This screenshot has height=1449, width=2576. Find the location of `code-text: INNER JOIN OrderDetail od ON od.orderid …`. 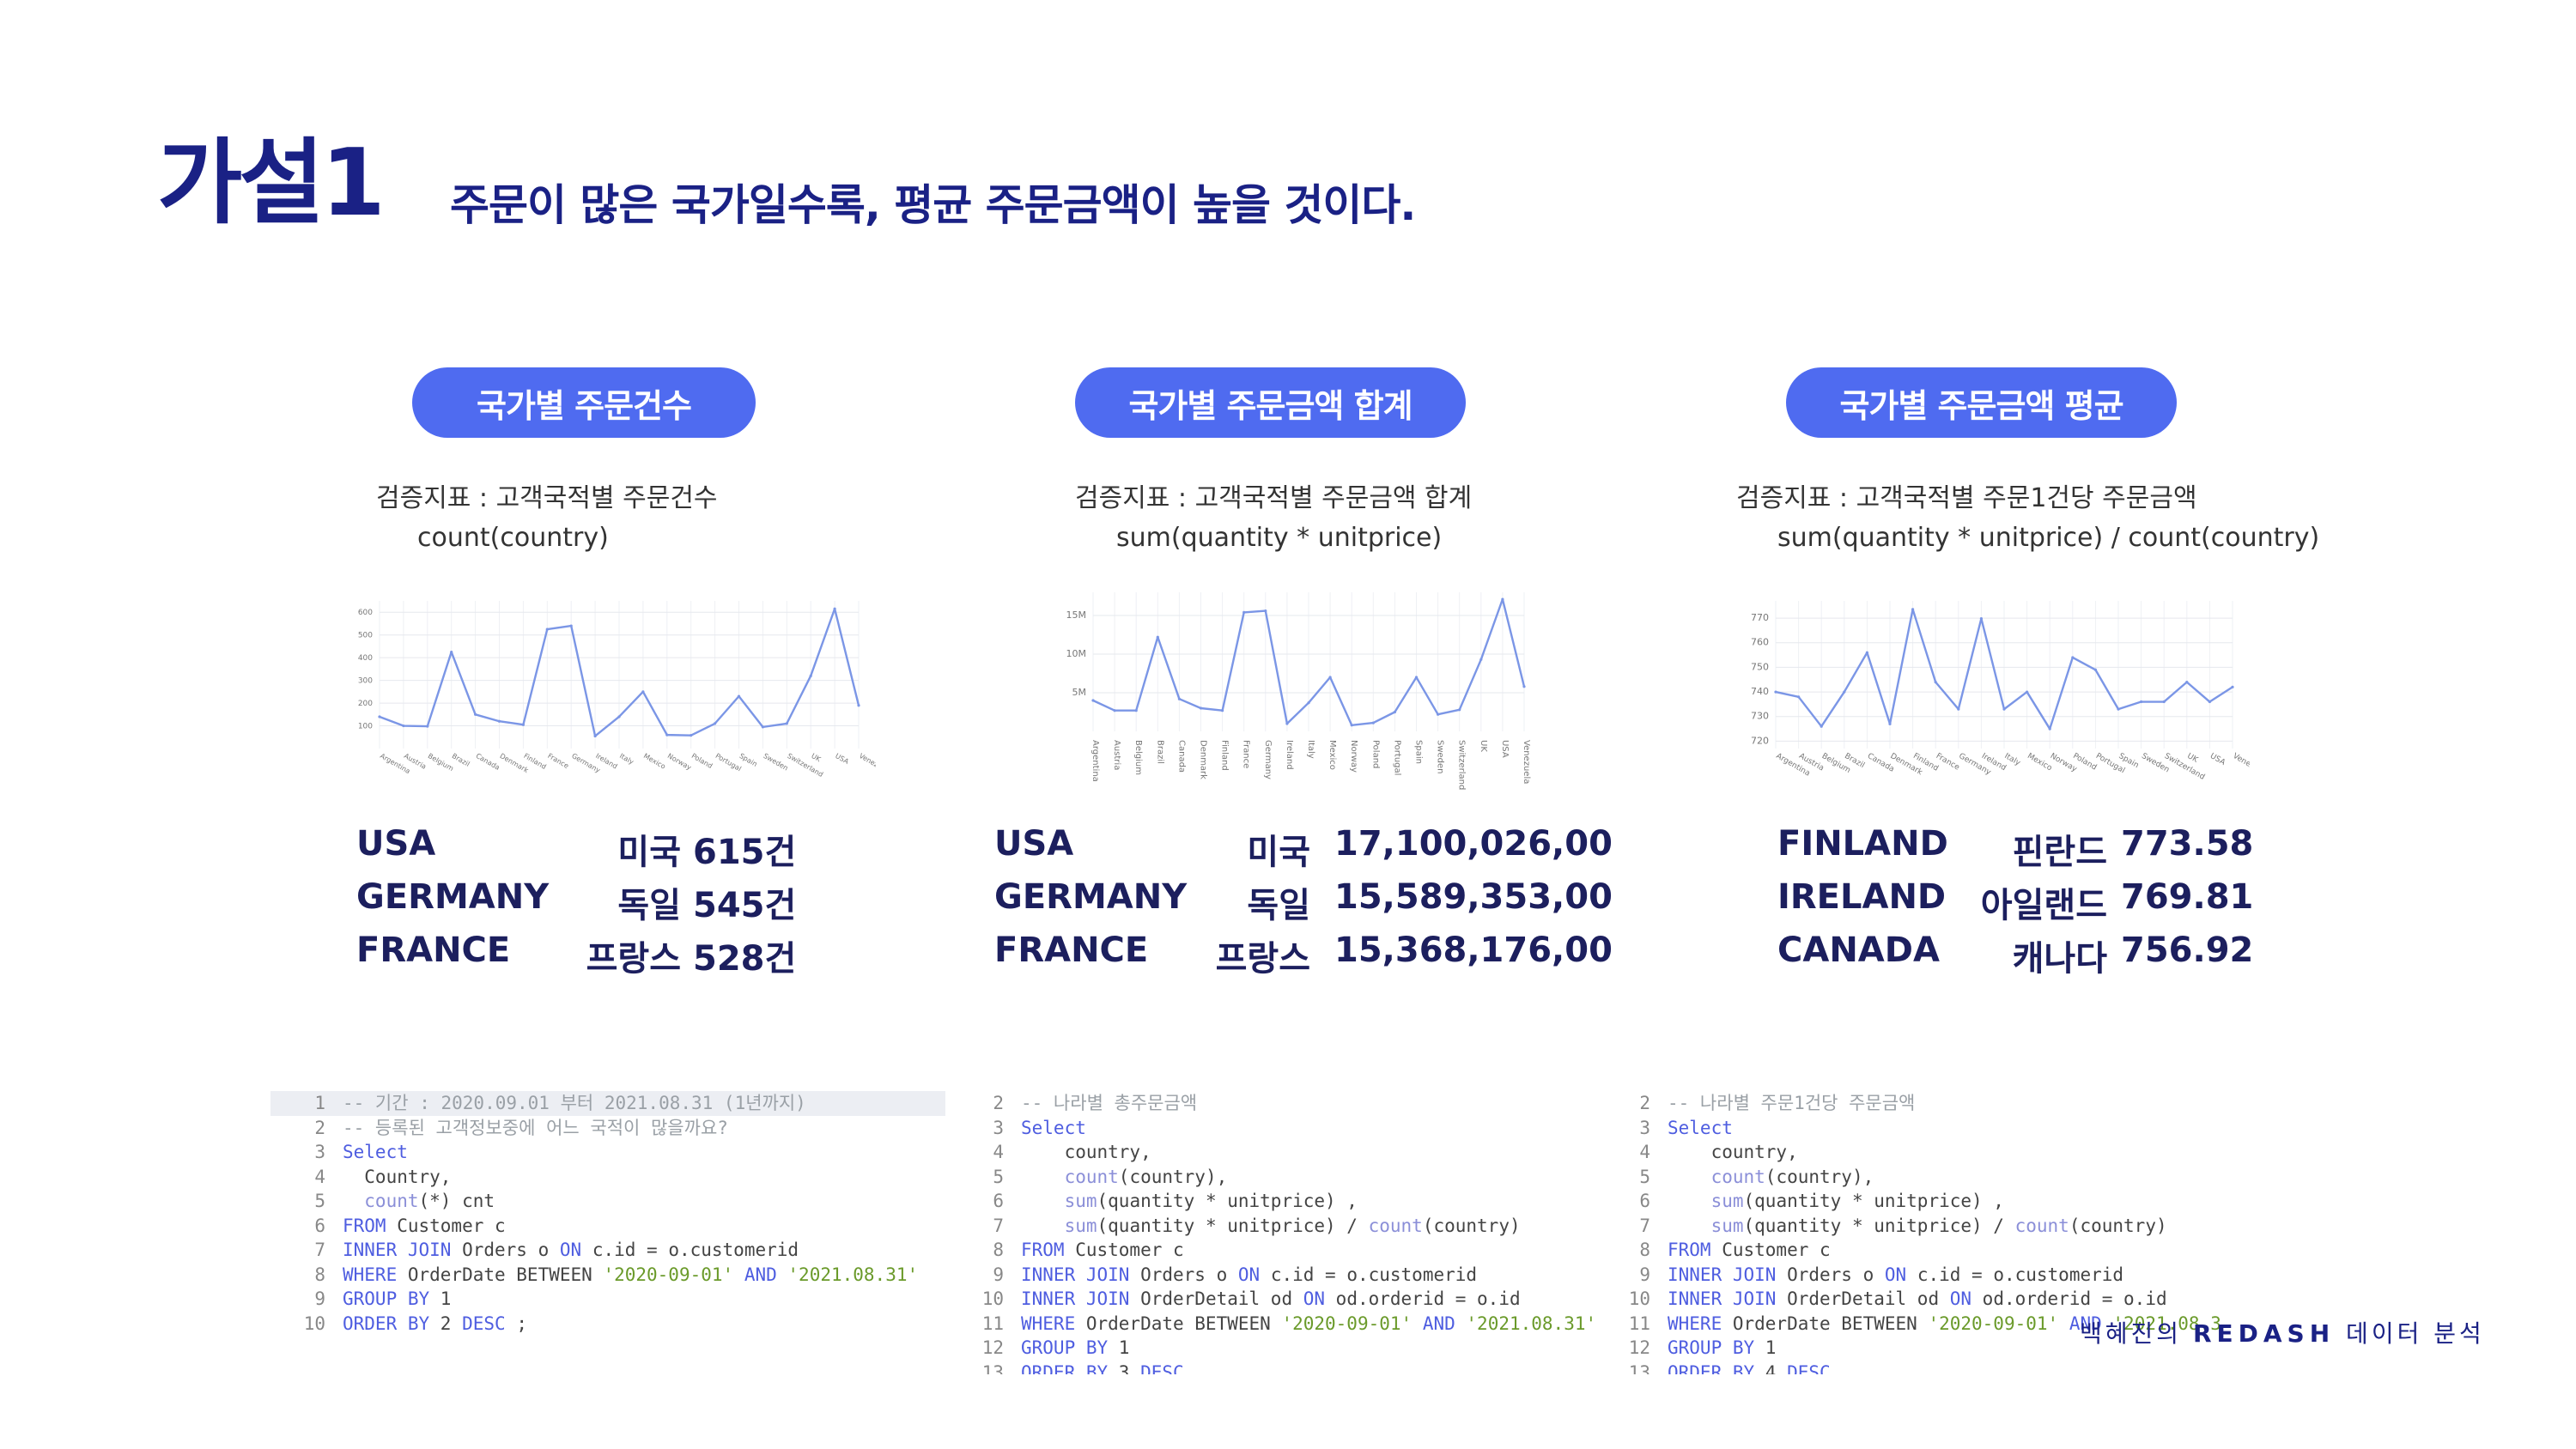

code-text: INNER JOIN OrderDetail od ON od.orderid … is located at coordinates (1917, 1299).